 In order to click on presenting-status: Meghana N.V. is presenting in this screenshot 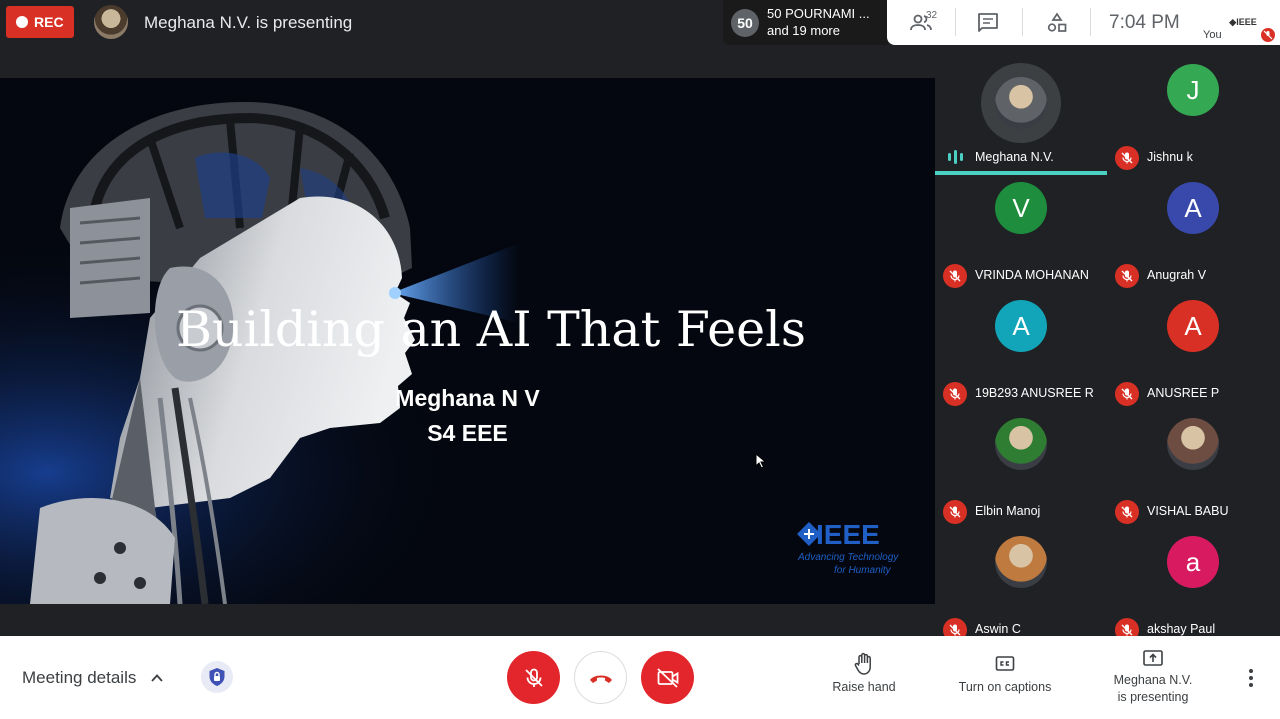, I will do `click(248, 22)`.